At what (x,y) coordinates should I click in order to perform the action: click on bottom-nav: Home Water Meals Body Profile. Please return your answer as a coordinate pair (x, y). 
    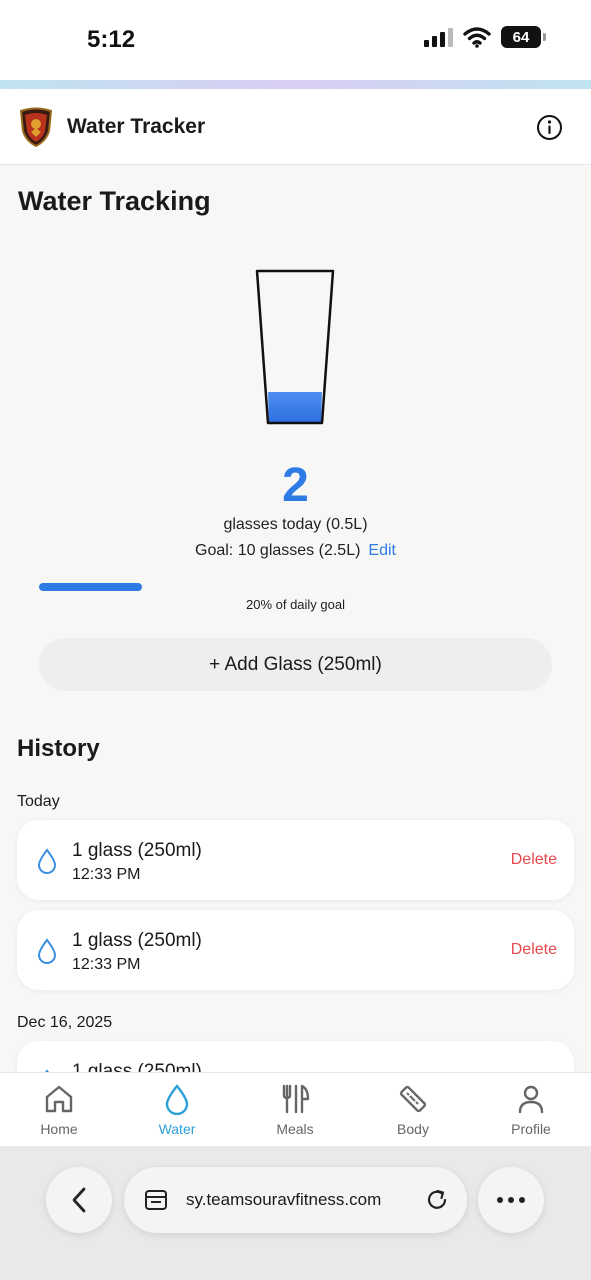
    Looking at the image, I should click on (295, 1109).